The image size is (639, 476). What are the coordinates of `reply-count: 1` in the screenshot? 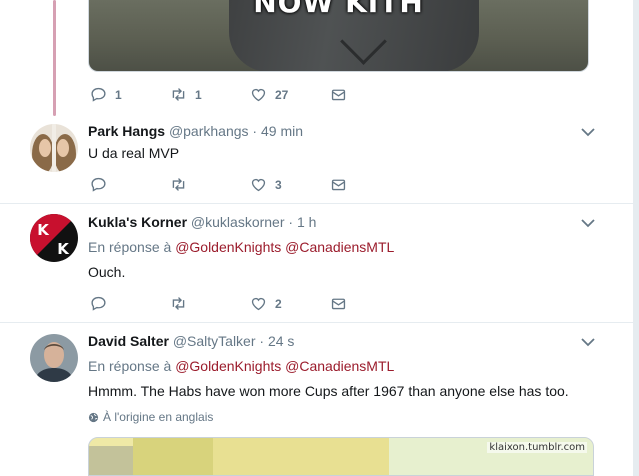 It's located at (118, 94).